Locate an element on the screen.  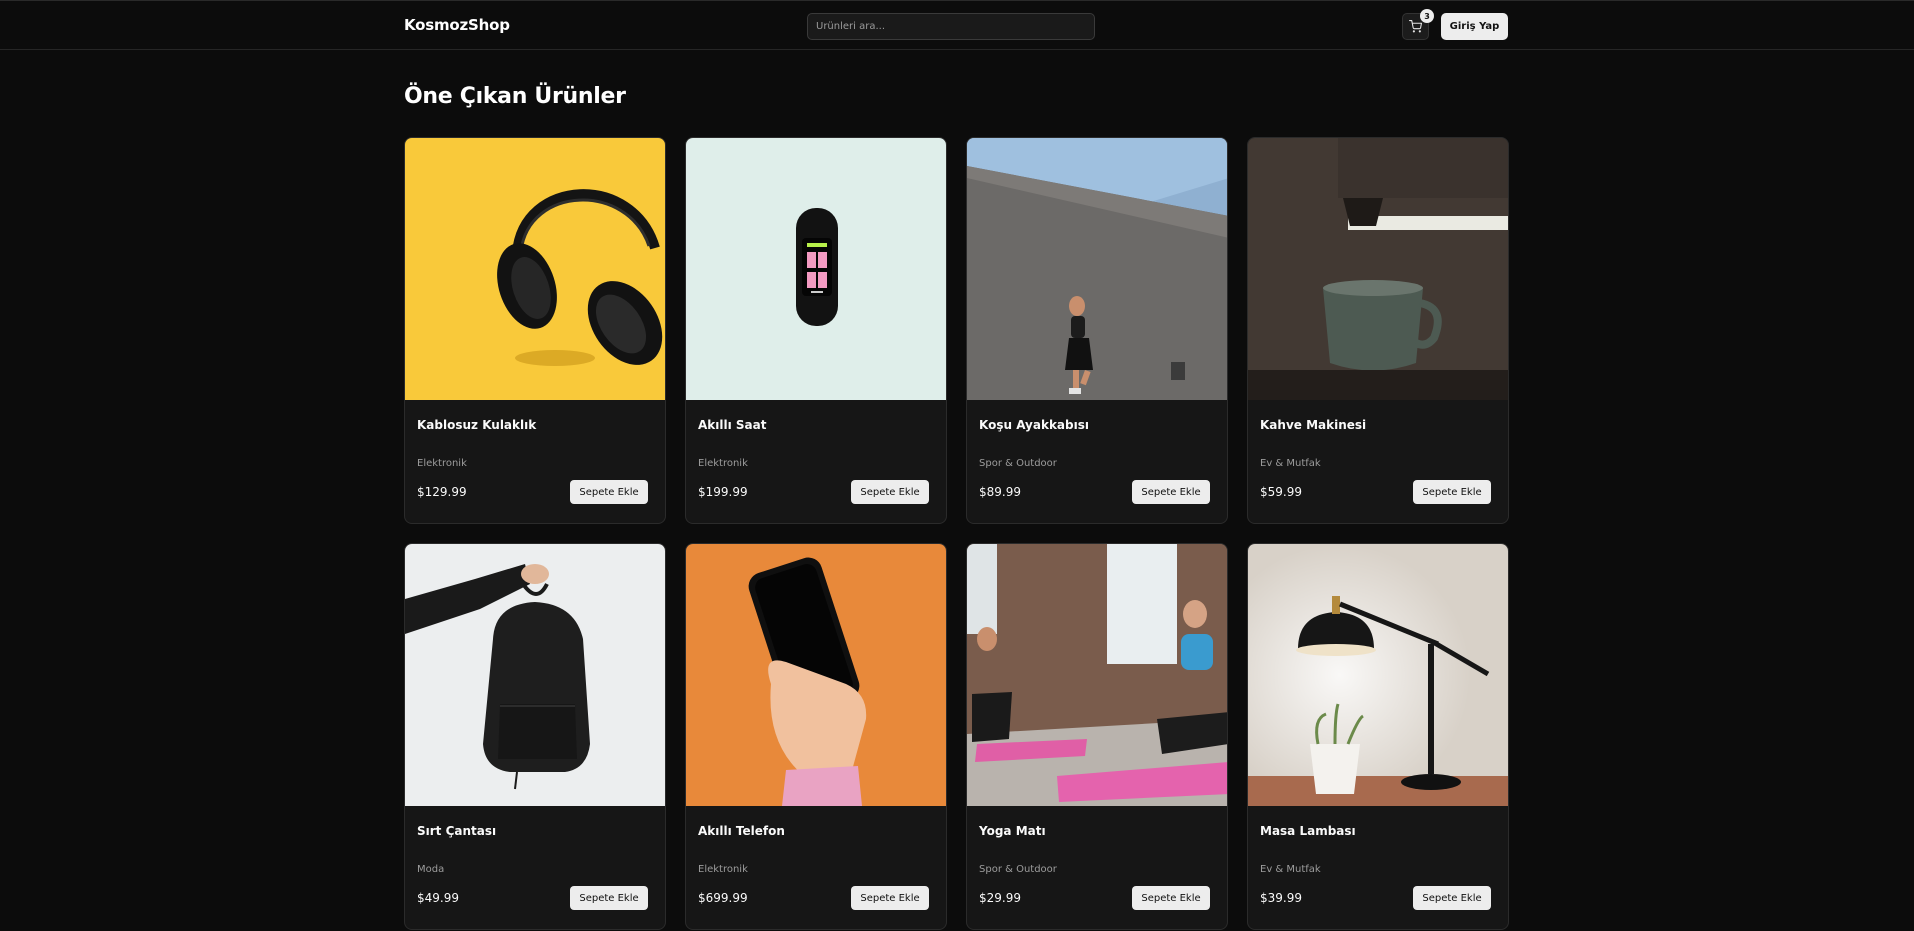
product-name: Kablosuz Kulaklık is located at coordinates (477, 425).